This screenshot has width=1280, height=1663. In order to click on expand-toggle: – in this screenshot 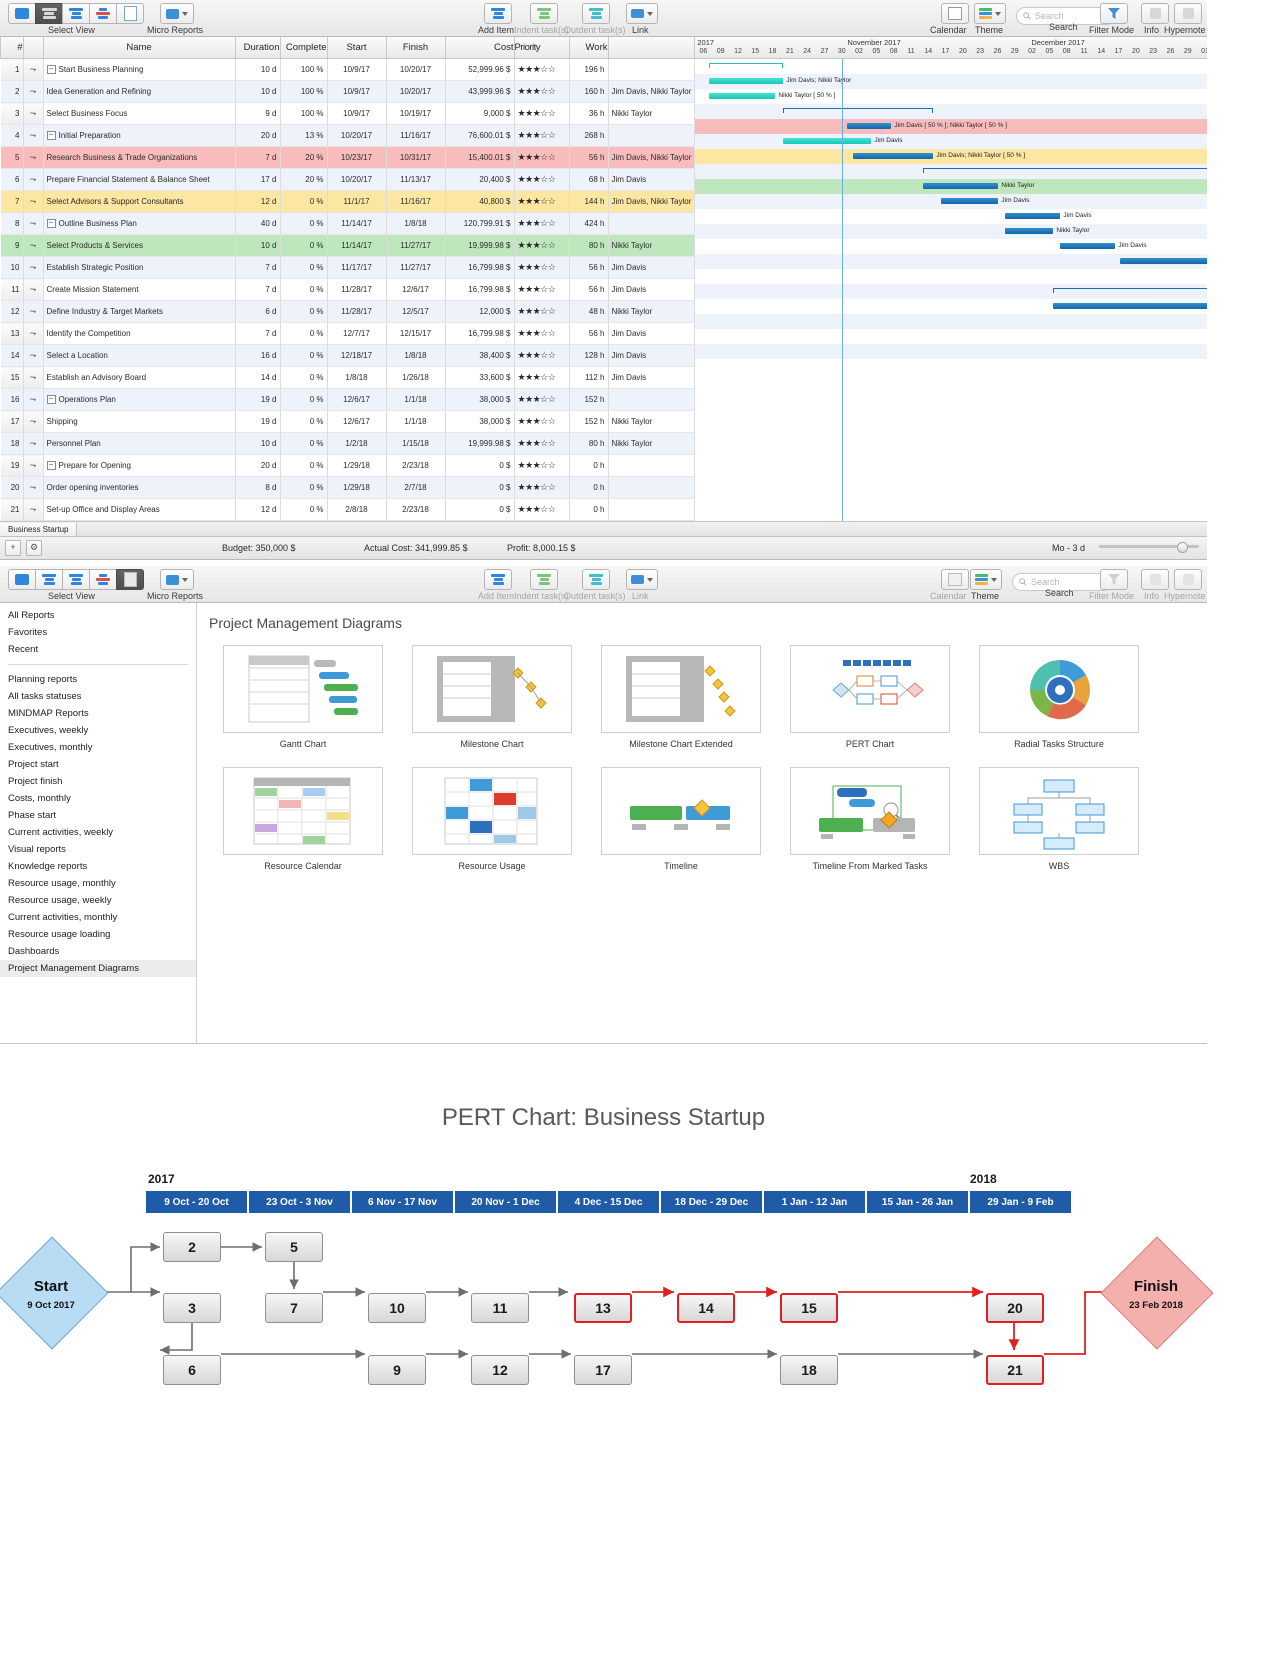, I will do `click(51, 466)`.